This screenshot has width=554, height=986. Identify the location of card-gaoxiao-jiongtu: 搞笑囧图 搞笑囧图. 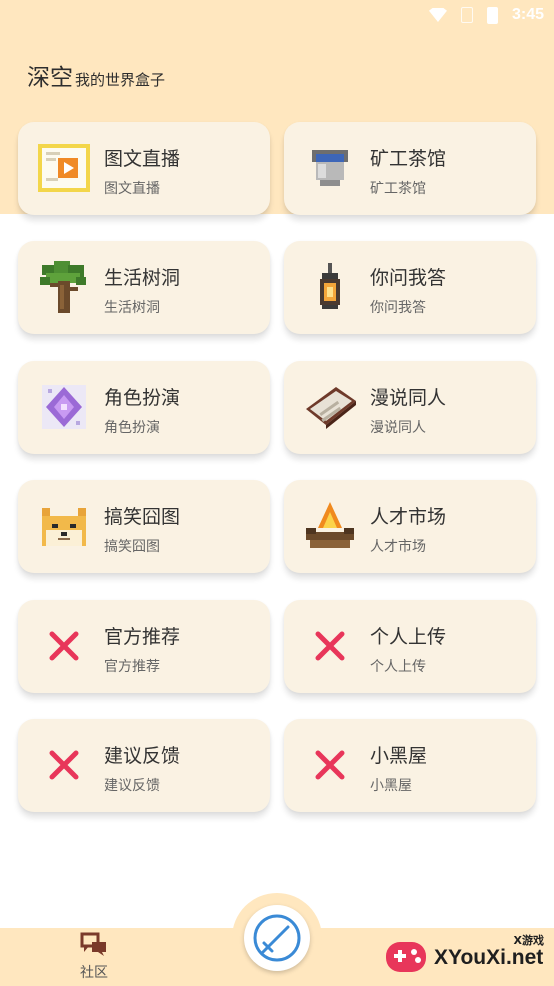
(144, 526).